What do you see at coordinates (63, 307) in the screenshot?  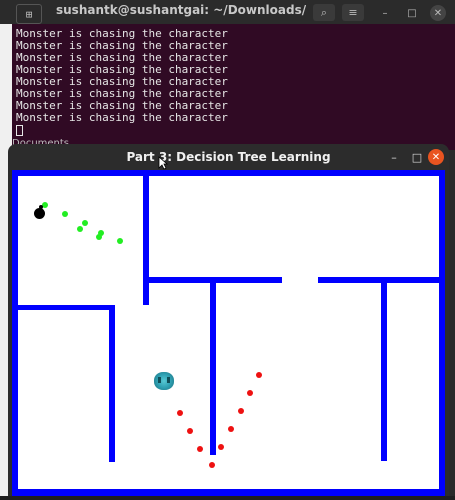 I see `wall-horizontal-left` at bounding box center [63, 307].